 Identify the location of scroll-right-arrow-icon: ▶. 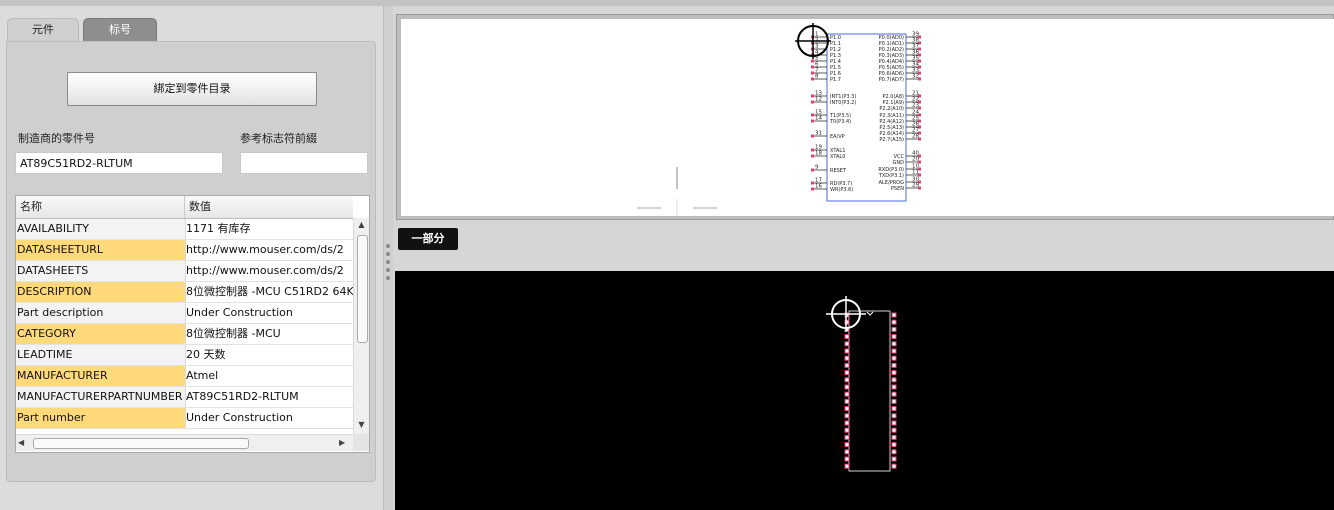
(344, 443).